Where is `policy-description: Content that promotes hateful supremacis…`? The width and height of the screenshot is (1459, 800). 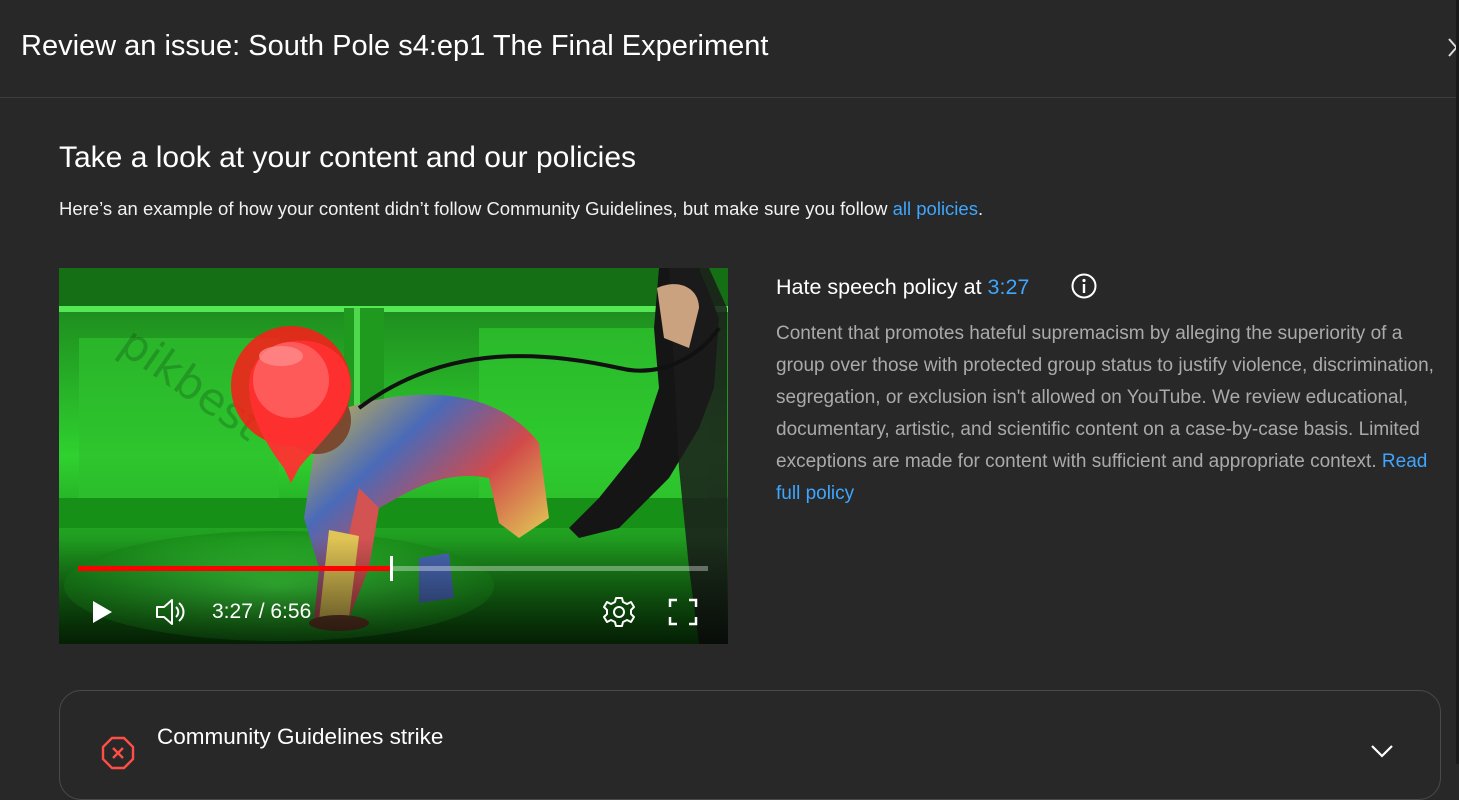
policy-description: Content that promotes hateful supremacis… is located at coordinates (1110, 414).